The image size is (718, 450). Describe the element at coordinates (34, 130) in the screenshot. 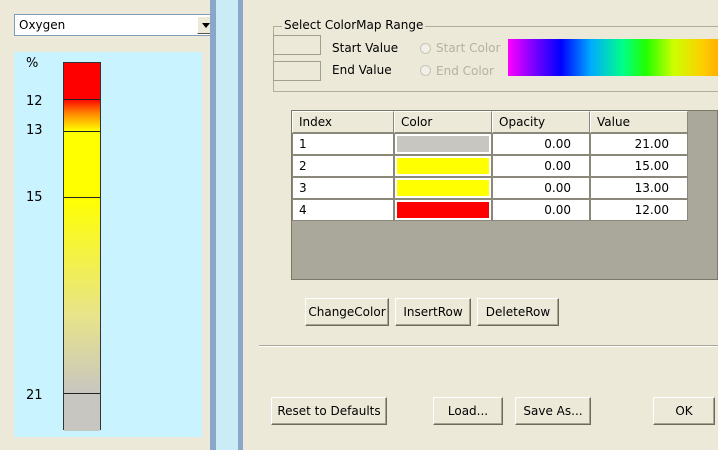

I see `legend-tick-label-13: 13` at that location.